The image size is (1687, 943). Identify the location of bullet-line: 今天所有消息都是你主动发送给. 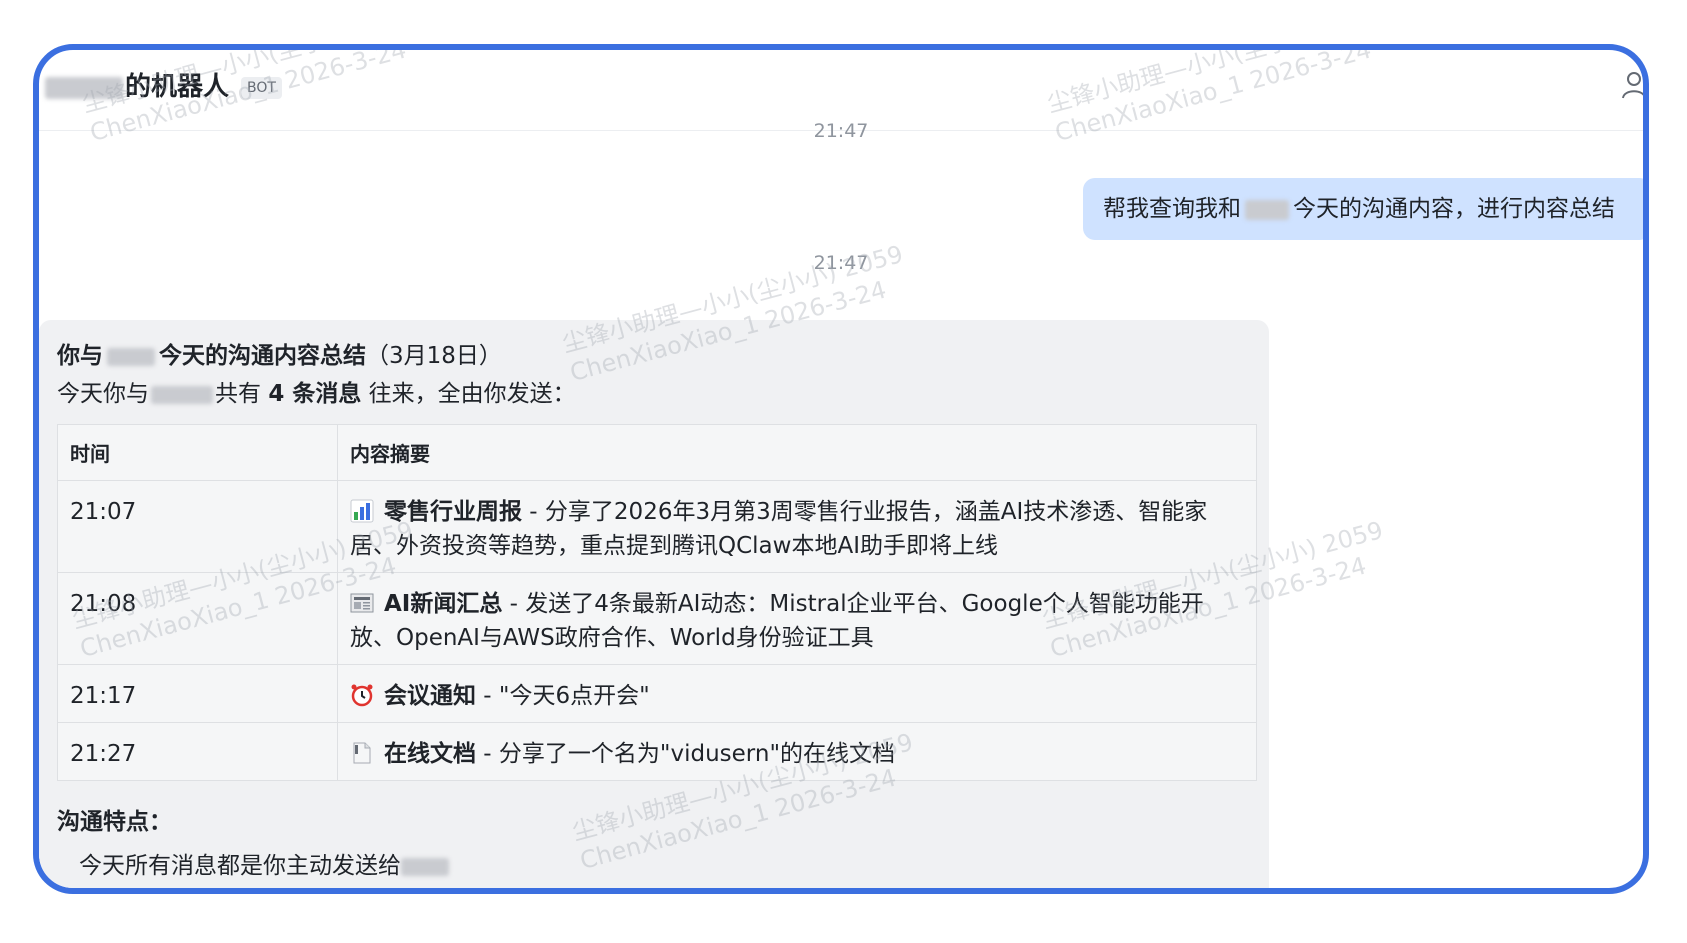
(264, 863).